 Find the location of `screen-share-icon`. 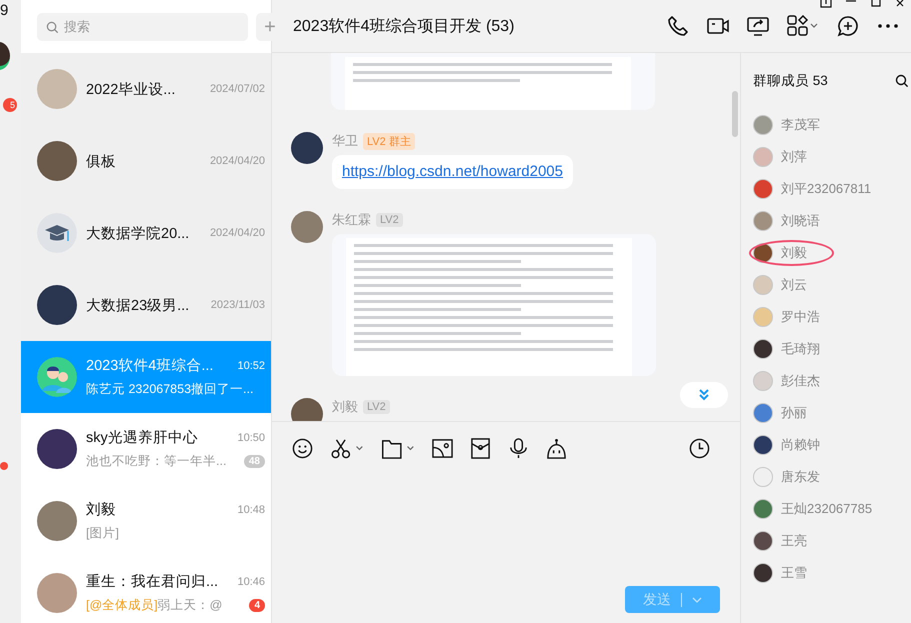

screen-share-icon is located at coordinates (758, 26).